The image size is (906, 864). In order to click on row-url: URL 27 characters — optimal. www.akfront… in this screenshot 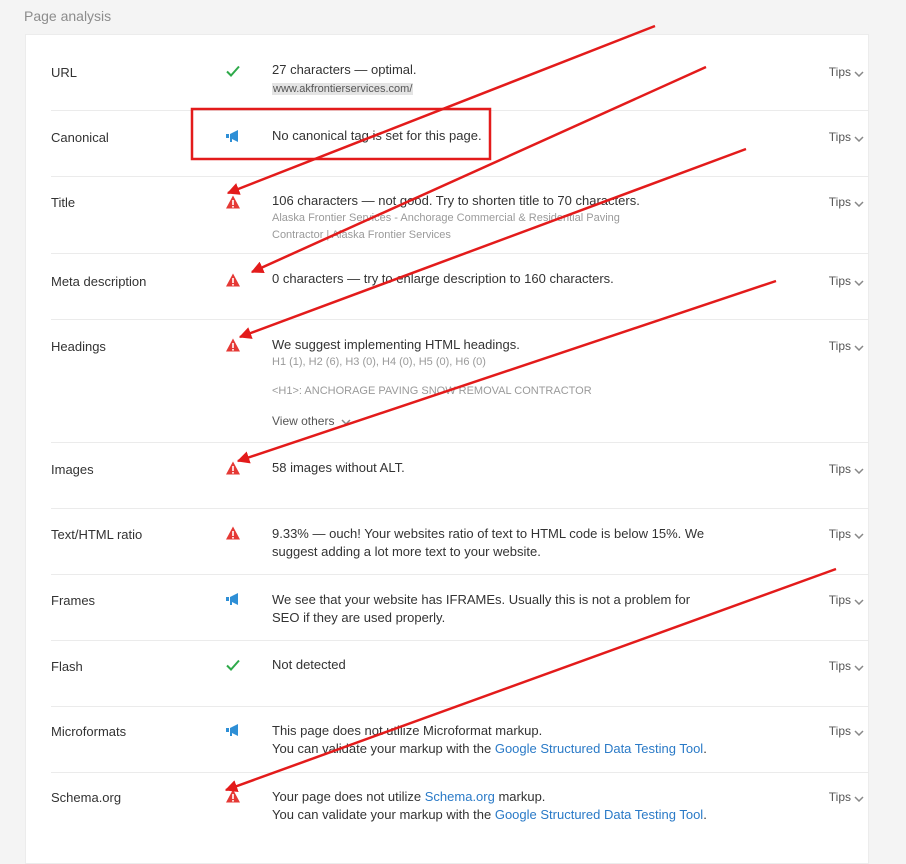, I will do `click(460, 73)`.